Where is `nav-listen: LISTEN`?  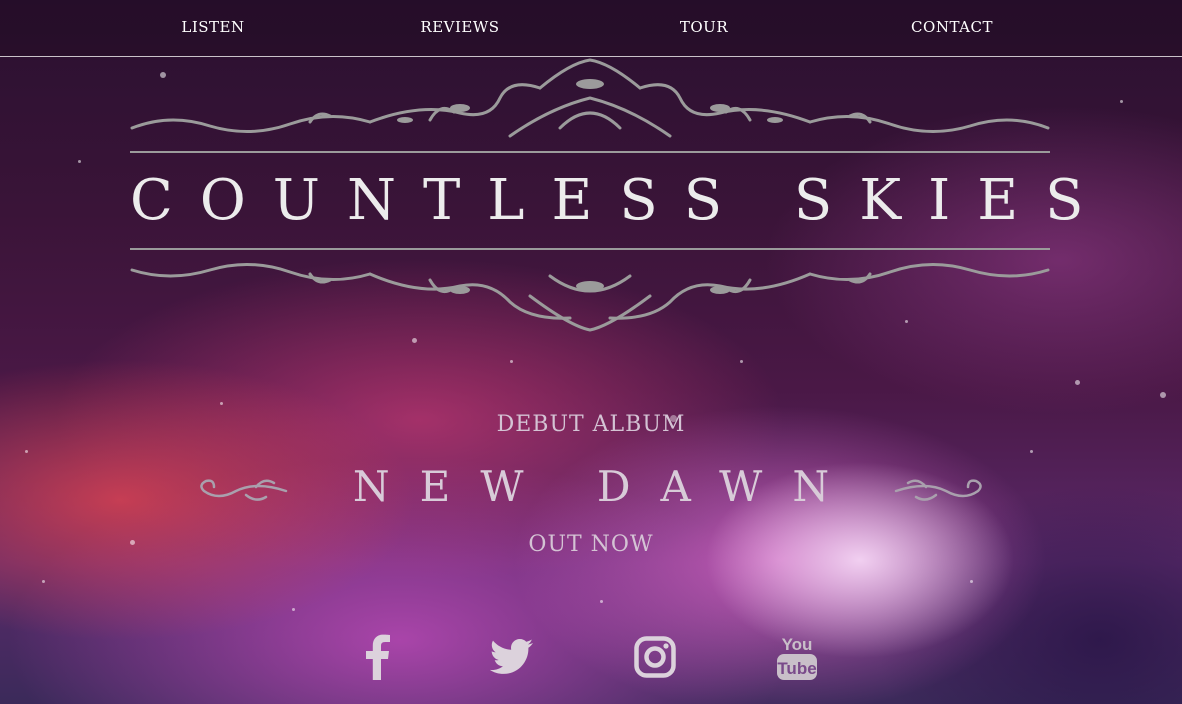
nav-listen: LISTEN is located at coordinates (212, 27).